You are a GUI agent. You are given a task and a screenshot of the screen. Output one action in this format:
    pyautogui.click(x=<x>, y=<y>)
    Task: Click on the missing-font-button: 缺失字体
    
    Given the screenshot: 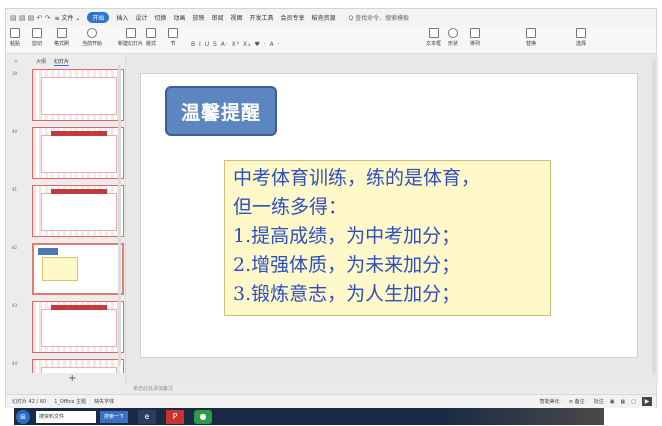 What is the action you would take?
    pyautogui.click(x=104, y=401)
    